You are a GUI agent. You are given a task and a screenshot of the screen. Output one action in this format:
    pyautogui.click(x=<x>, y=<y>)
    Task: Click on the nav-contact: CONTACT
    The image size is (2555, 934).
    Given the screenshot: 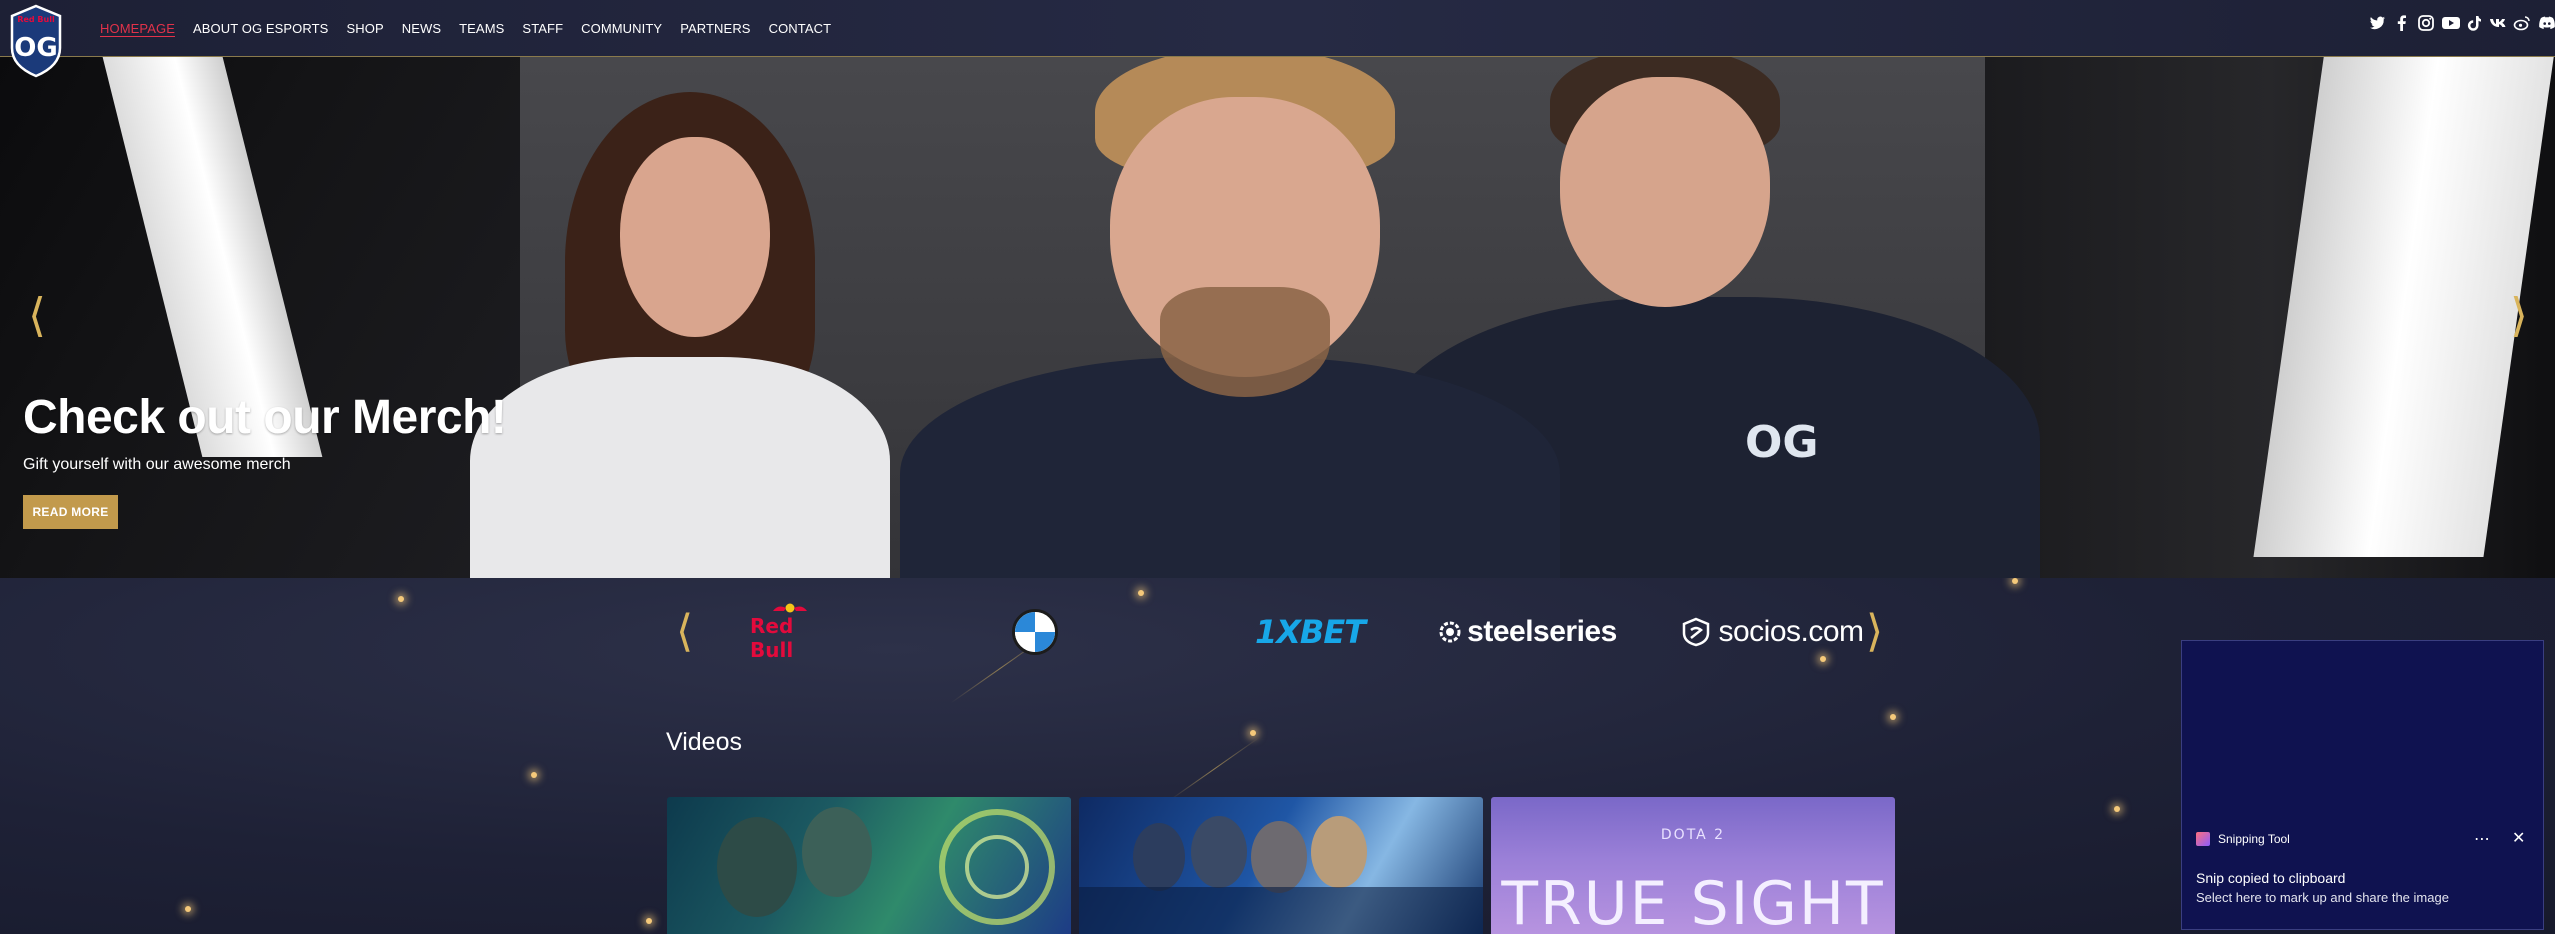 What is the action you would take?
    pyautogui.click(x=800, y=28)
    